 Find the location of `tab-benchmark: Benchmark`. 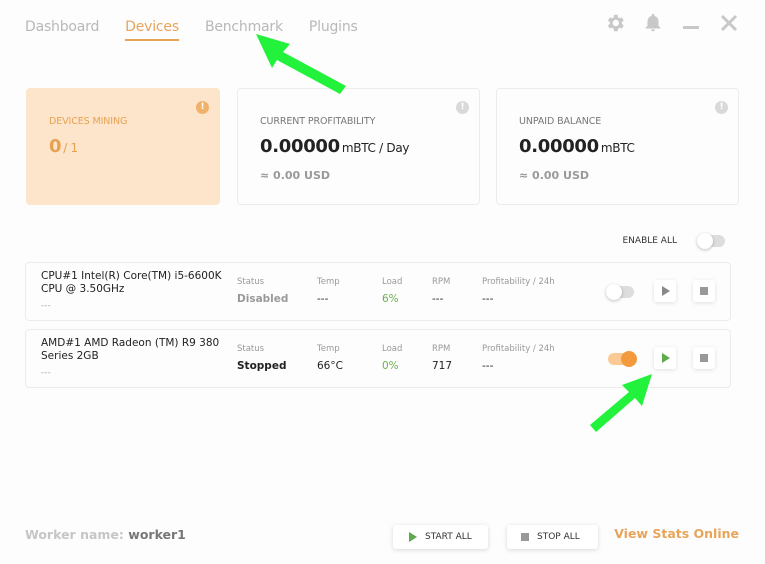

tab-benchmark: Benchmark is located at coordinates (244, 30).